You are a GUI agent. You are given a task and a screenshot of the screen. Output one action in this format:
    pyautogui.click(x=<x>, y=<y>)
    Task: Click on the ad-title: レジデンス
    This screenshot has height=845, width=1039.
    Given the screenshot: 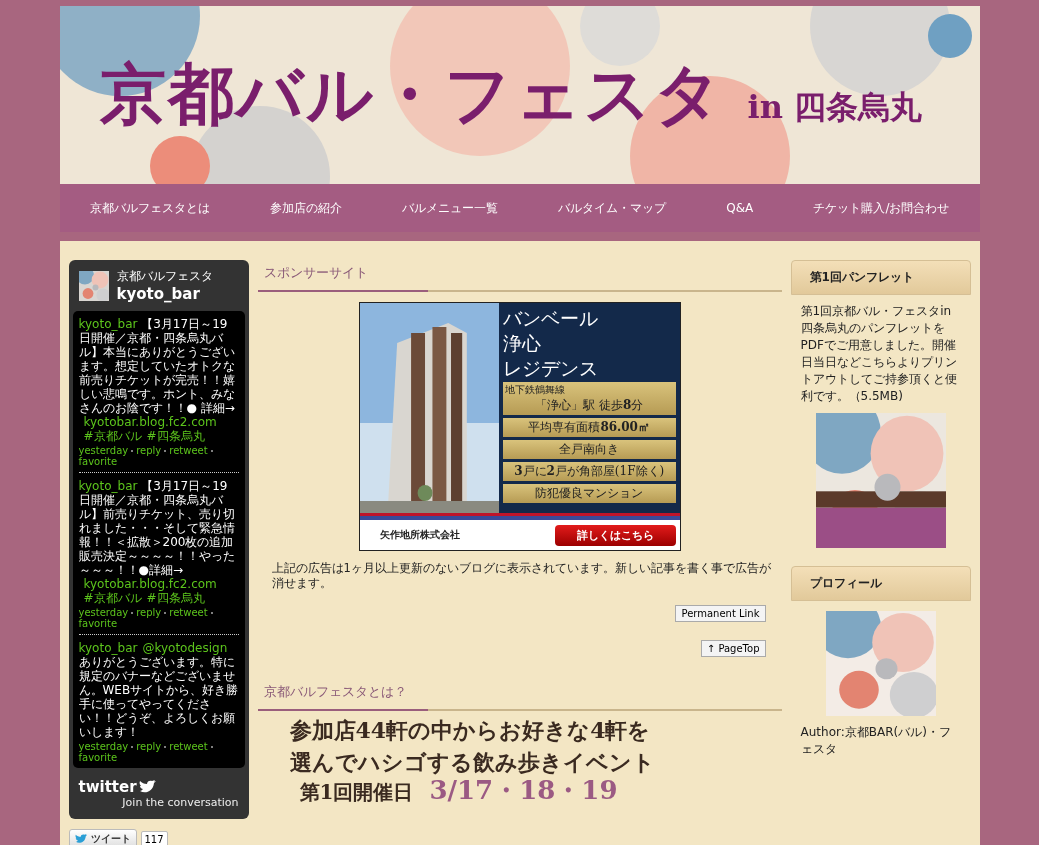 What is the action you would take?
    pyautogui.click(x=550, y=368)
    